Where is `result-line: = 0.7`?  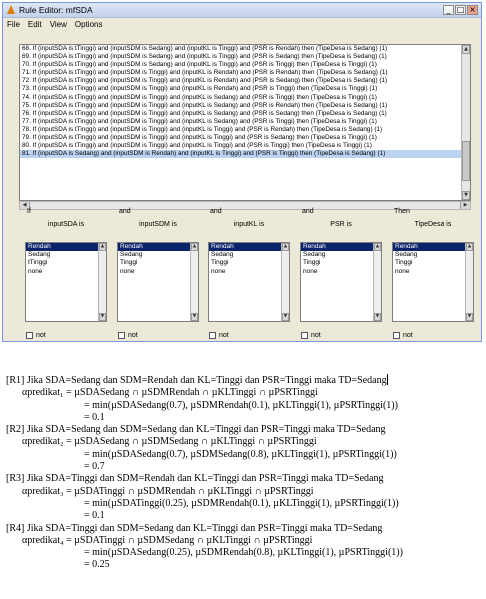 result-line: = 0.7 is located at coordinates (94, 467).